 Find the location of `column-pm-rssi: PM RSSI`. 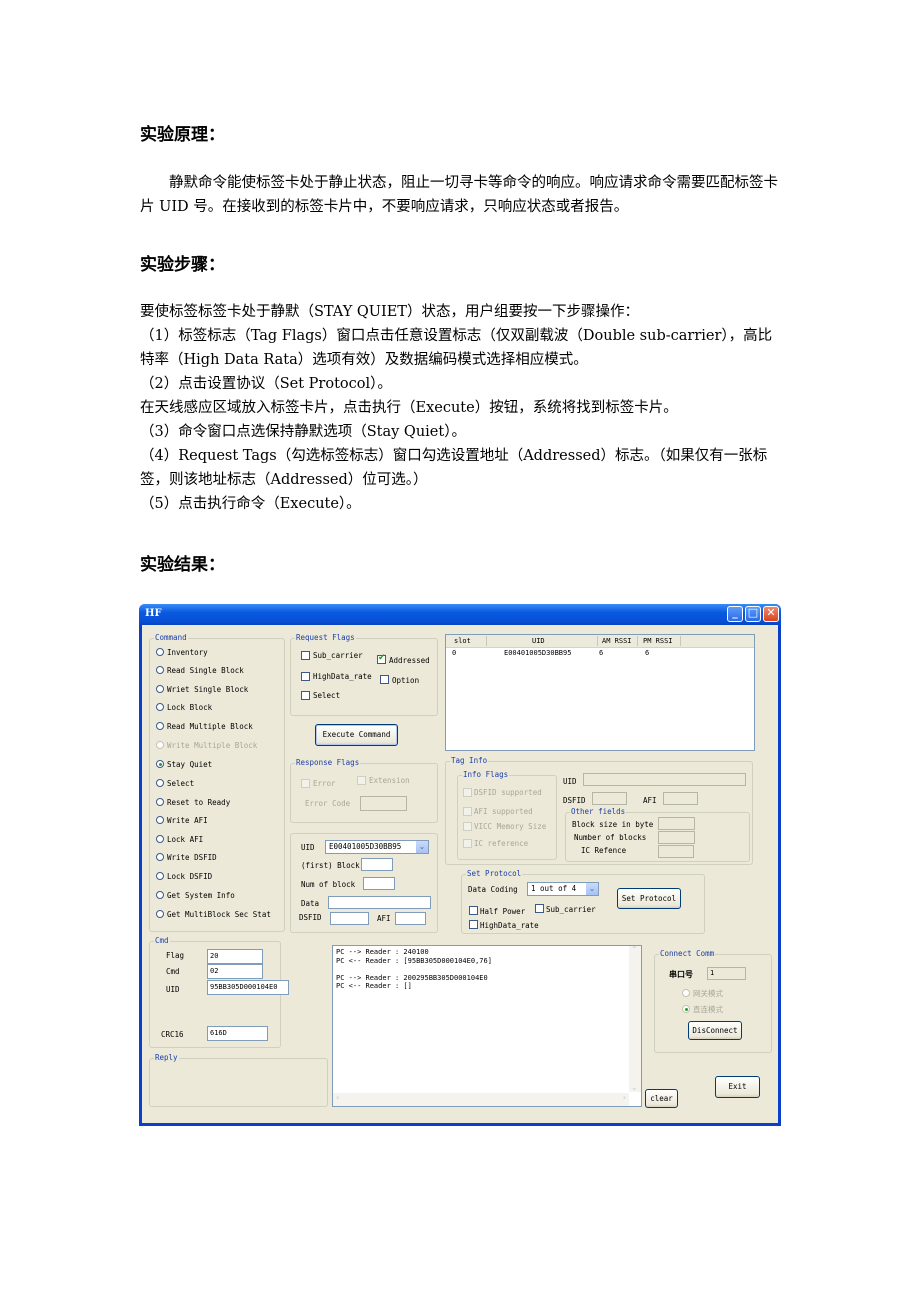

column-pm-rssi: PM RSSI is located at coordinates (658, 641).